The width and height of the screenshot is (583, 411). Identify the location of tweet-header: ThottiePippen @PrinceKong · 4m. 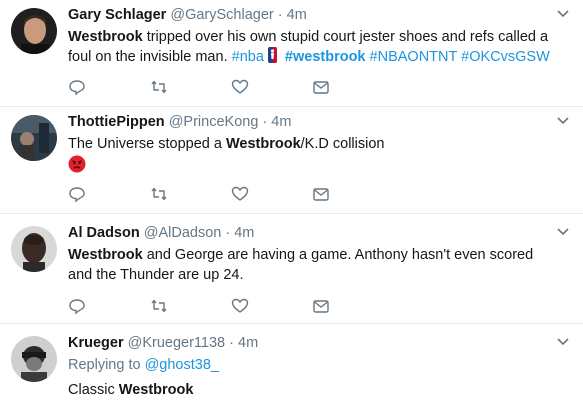
(310, 122).